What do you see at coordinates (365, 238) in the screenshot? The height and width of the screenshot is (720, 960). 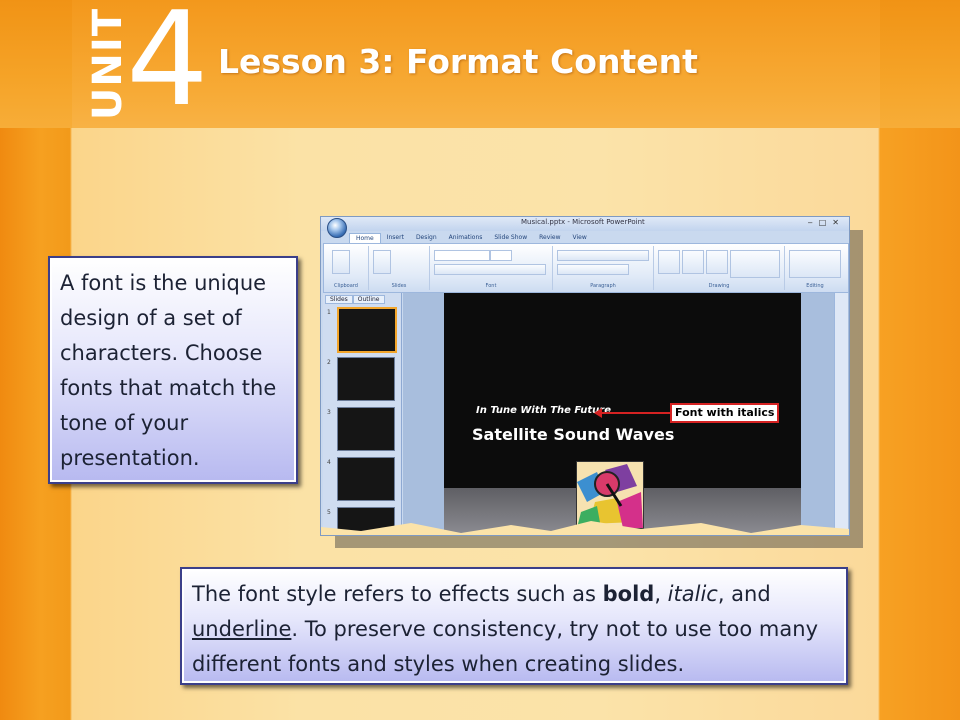 I see `ribbon-tab-home: Home` at bounding box center [365, 238].